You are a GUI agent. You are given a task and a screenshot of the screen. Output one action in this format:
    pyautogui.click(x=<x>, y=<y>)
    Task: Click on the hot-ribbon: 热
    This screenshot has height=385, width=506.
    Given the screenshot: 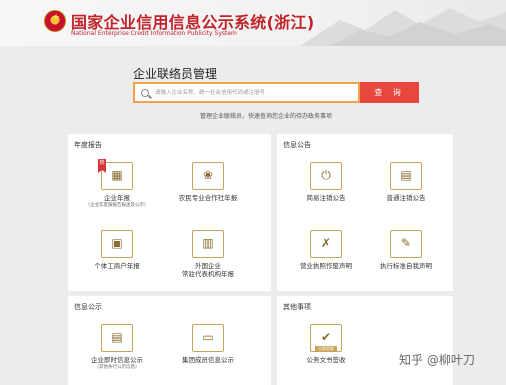 What is the action you would take?
    pyautogui.click(x=102, y=166)
    